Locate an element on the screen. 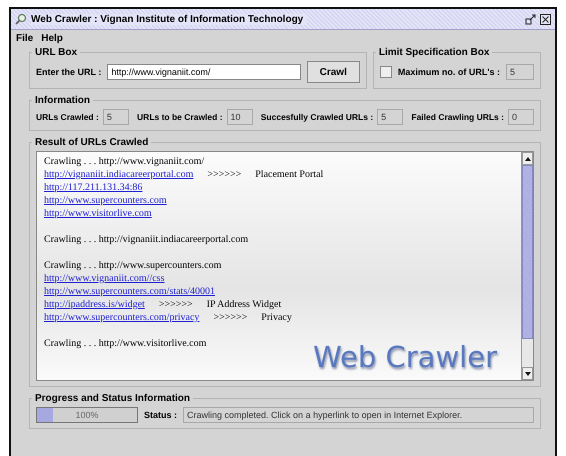 The image size is (566, 456). scrollbar is located at coordinates (527, 266).